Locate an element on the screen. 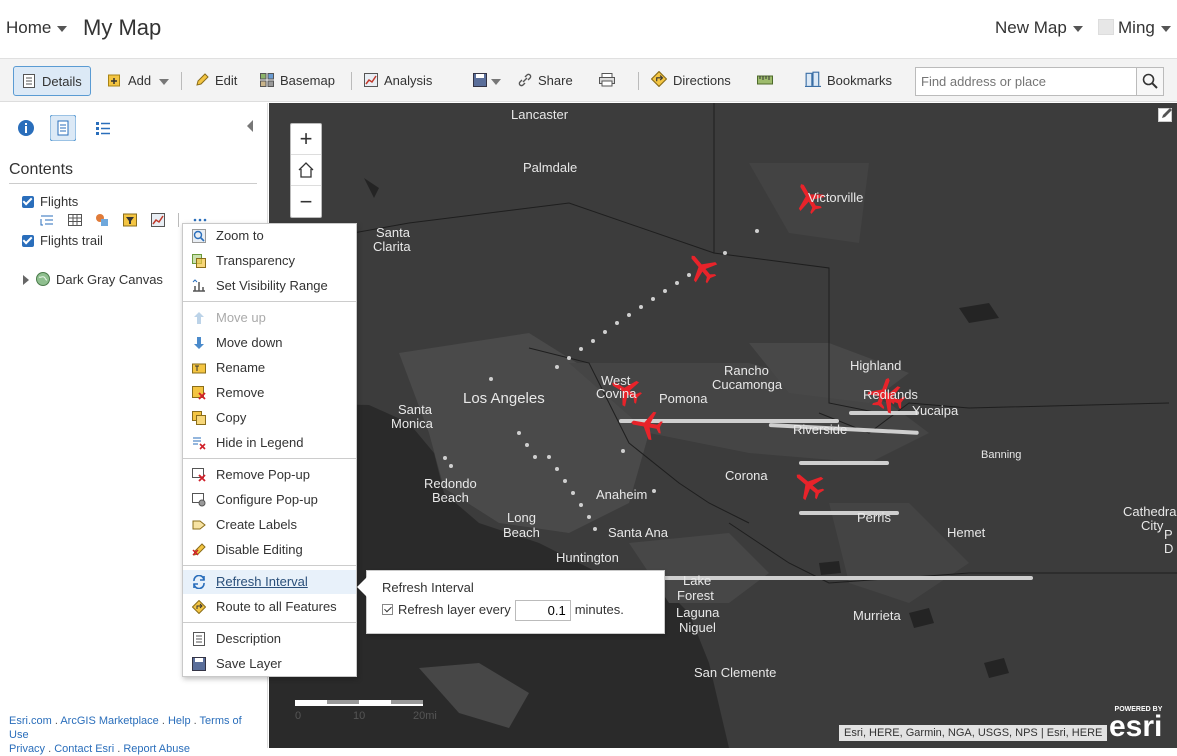 This screenshot has height=756, width=1177. menu-item-label: Rename is located at coordinates (241, 367).